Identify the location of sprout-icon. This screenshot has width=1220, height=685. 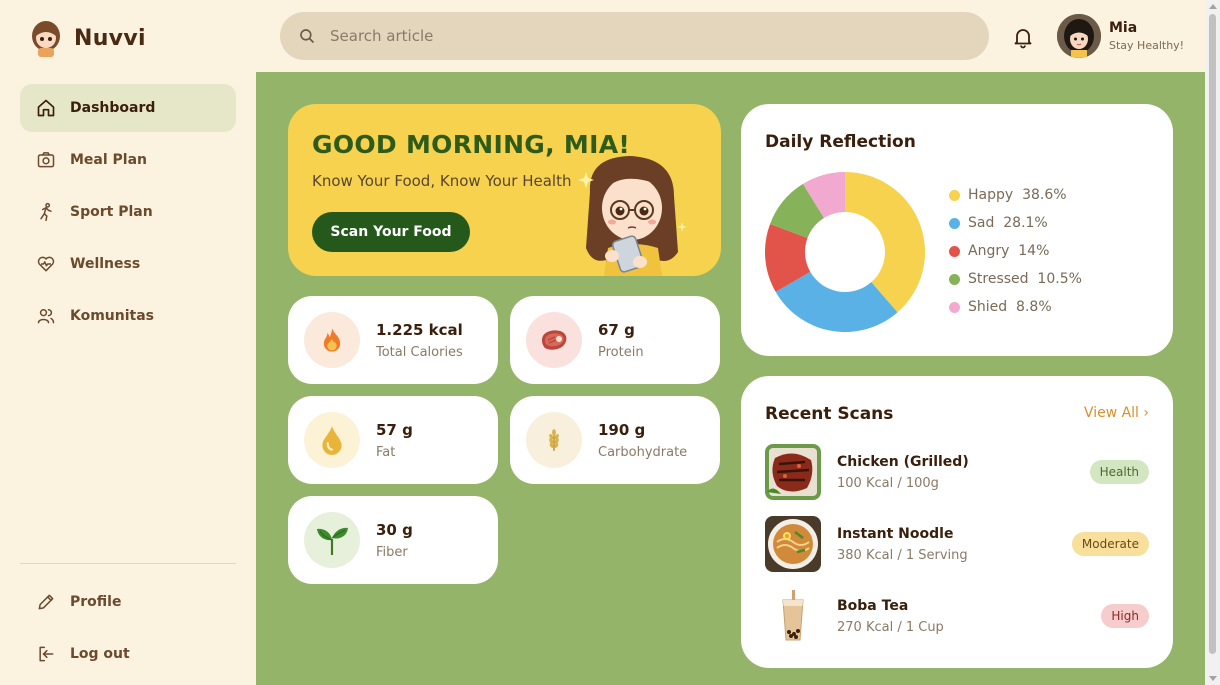
(332, 540).